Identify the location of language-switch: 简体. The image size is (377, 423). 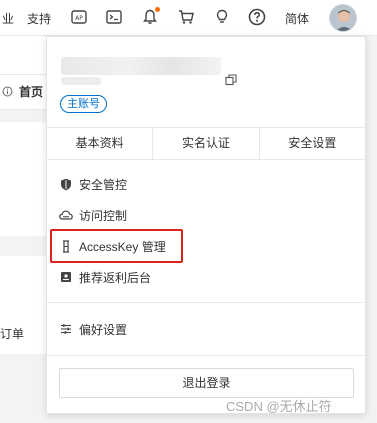
(297, 18).